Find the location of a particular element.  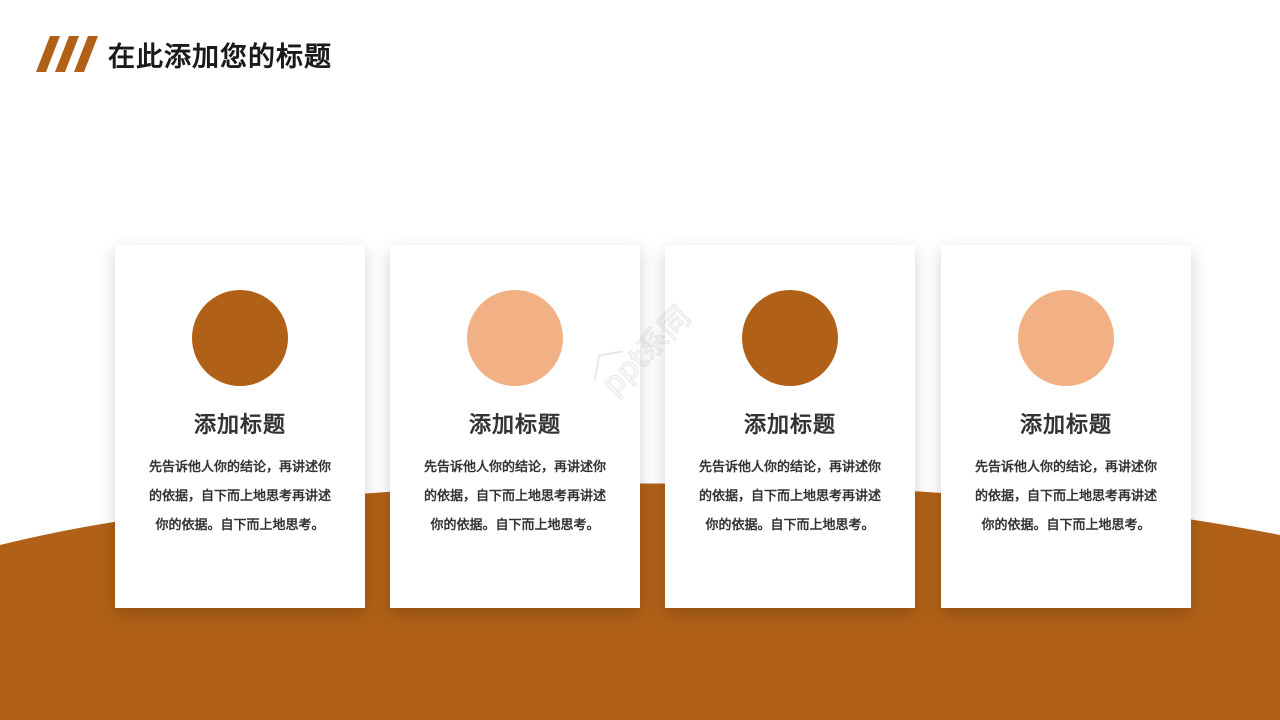

page-title: 在此添加您的标题 is located at coordinates (220, 57).